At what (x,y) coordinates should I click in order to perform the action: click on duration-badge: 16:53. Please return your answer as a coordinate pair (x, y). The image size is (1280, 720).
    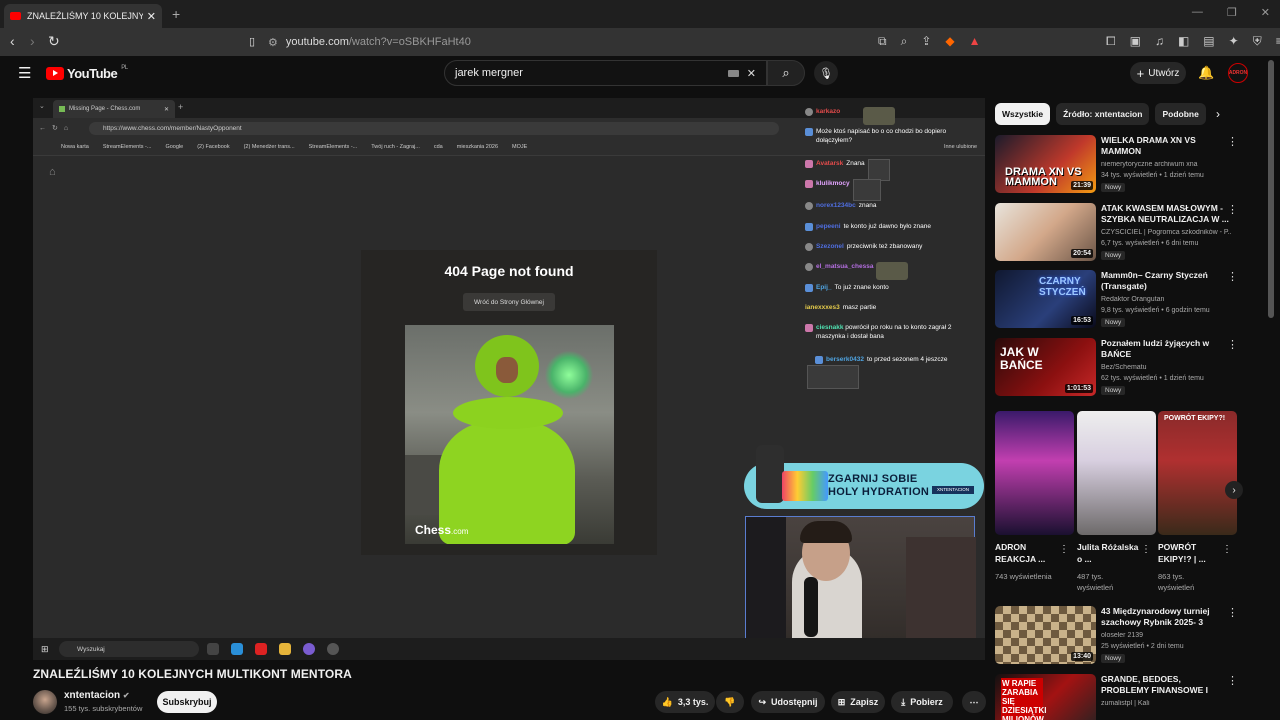
    Looking at the image, I should click on (1082, 320).